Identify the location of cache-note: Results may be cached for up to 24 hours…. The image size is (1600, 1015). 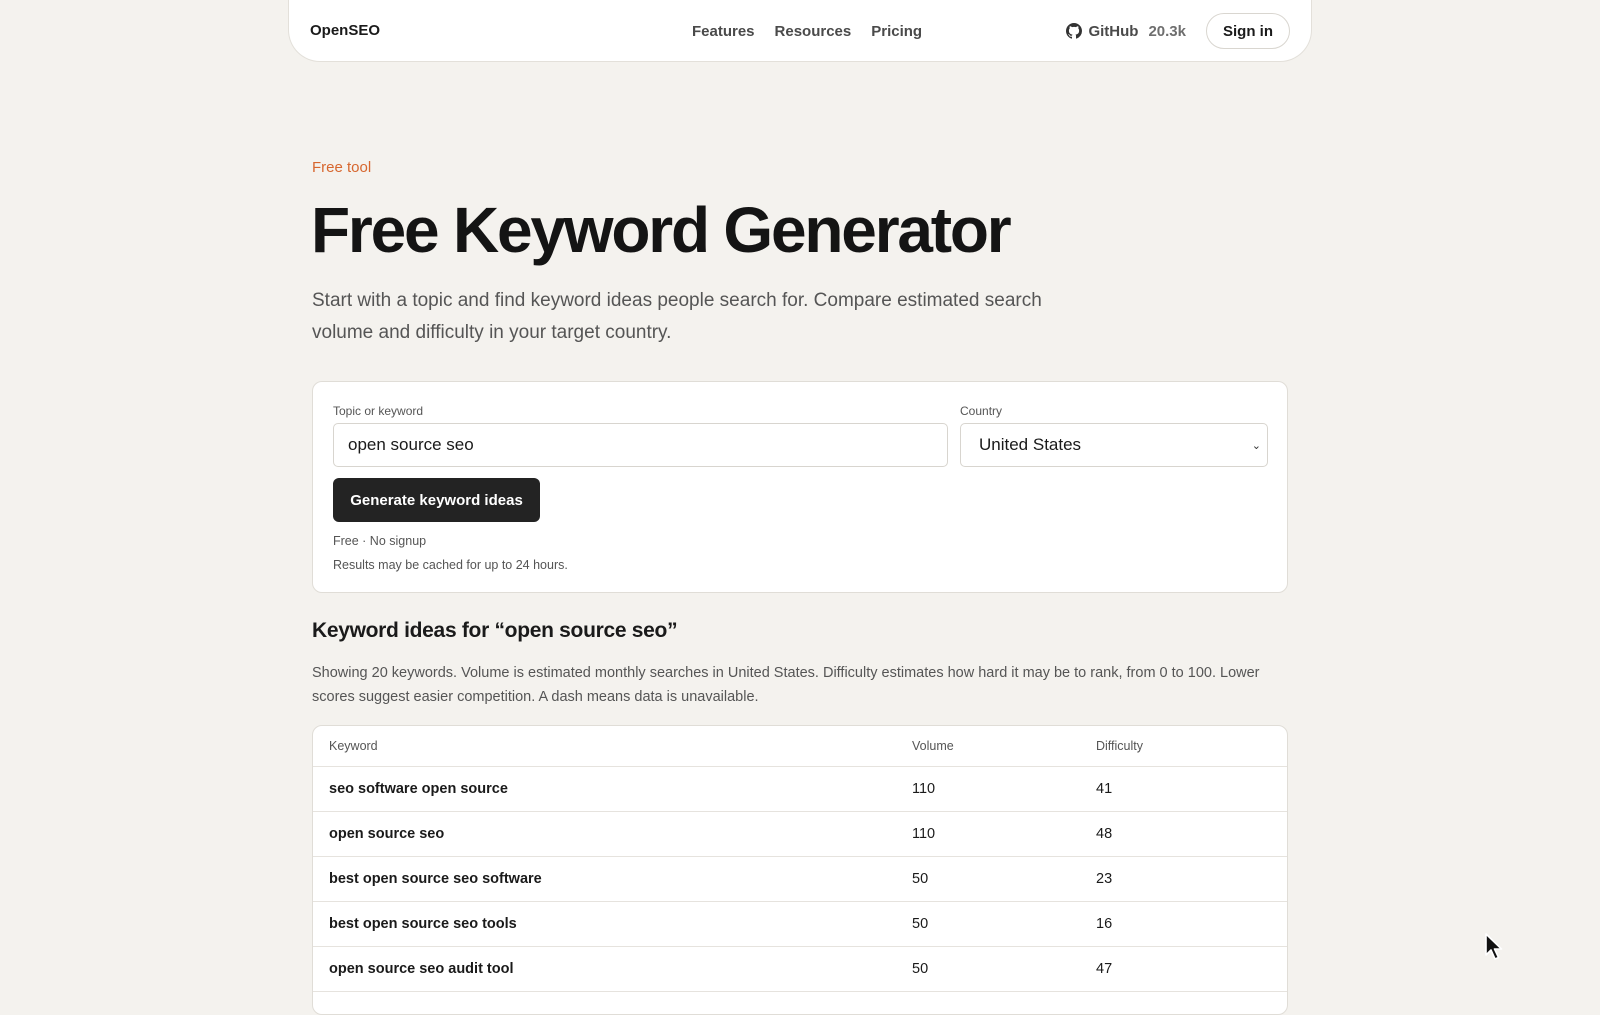
(450, 565).